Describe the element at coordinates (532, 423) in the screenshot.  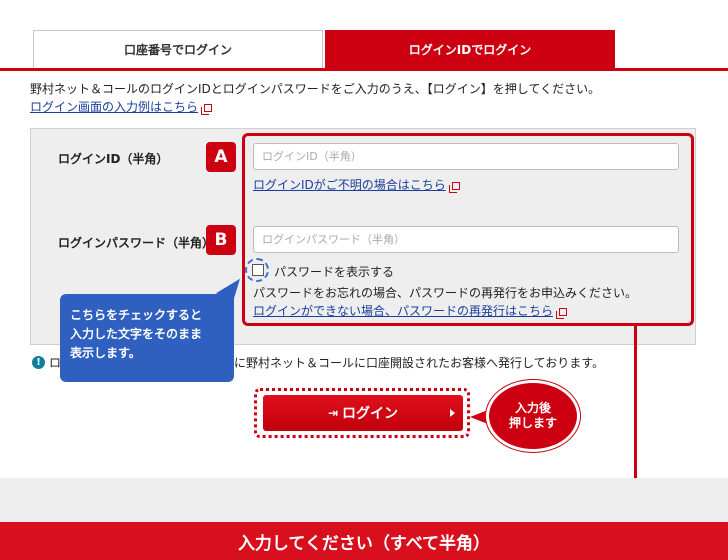
I see `bubble-line: 押します` at that location.